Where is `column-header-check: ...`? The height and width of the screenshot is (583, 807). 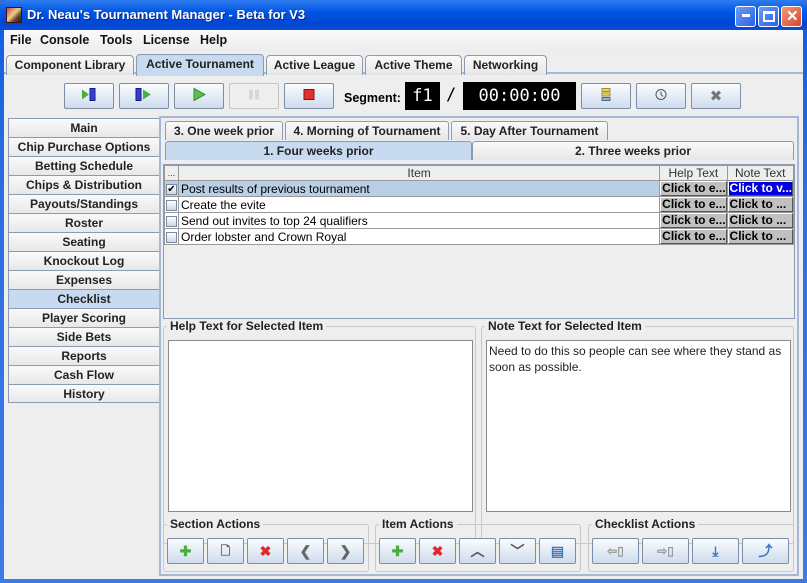
column-header-check: ... is located at coordinates (171, 173).